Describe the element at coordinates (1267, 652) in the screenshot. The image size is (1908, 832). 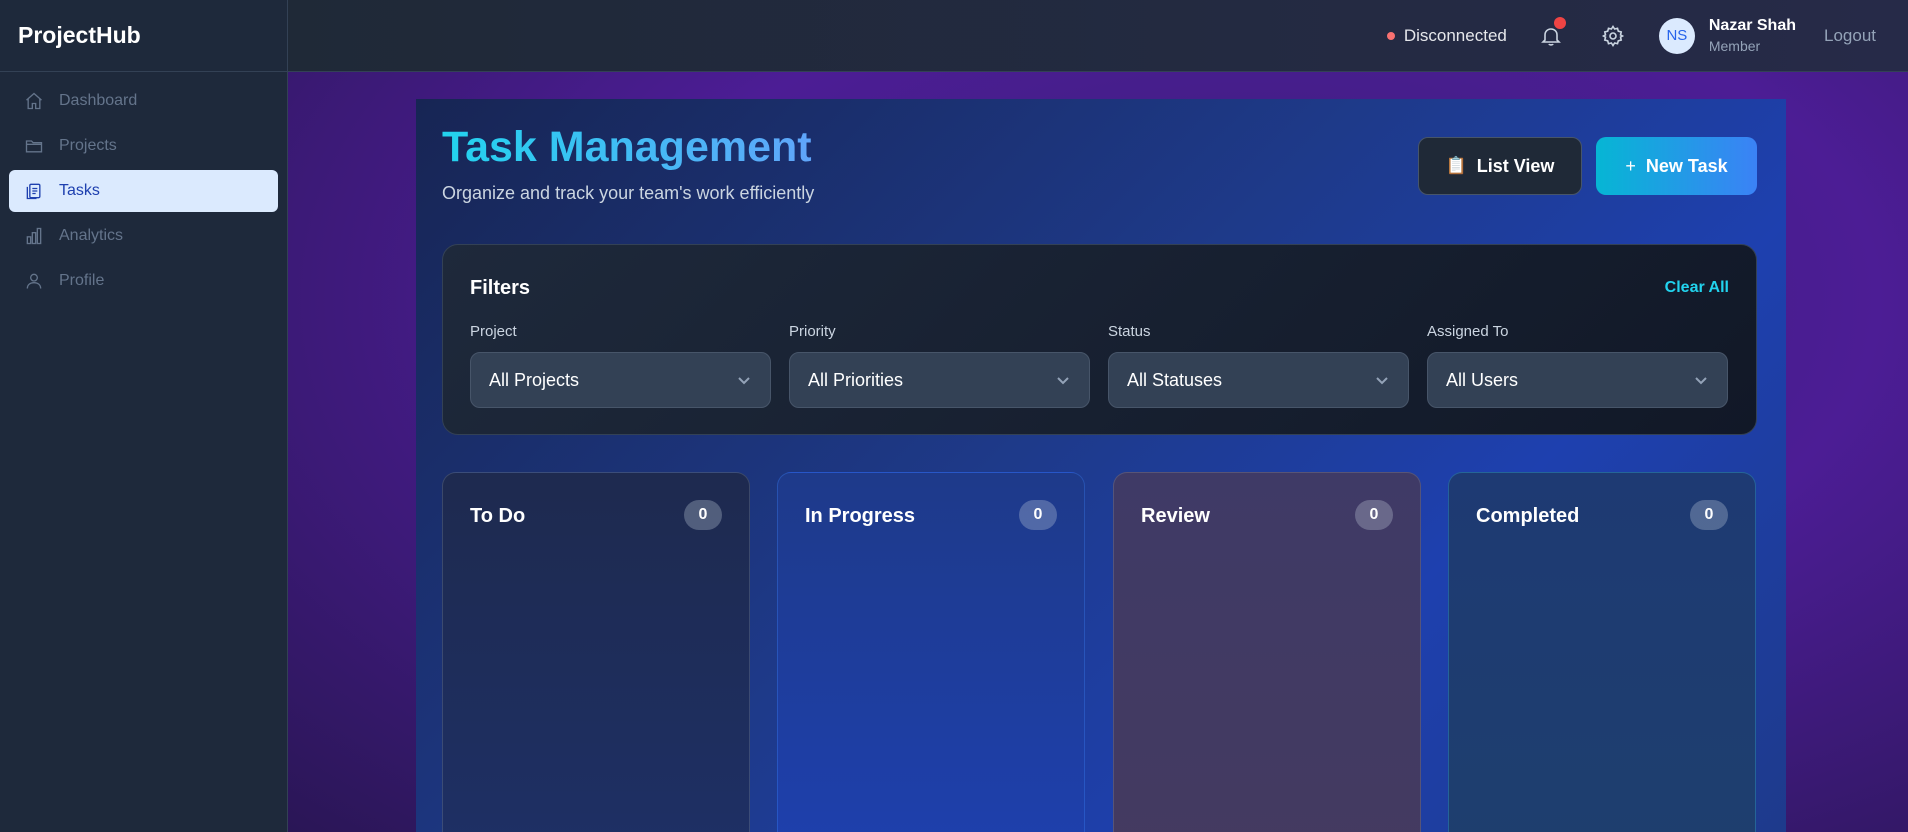
I see `column-review: Review 0` at that location.